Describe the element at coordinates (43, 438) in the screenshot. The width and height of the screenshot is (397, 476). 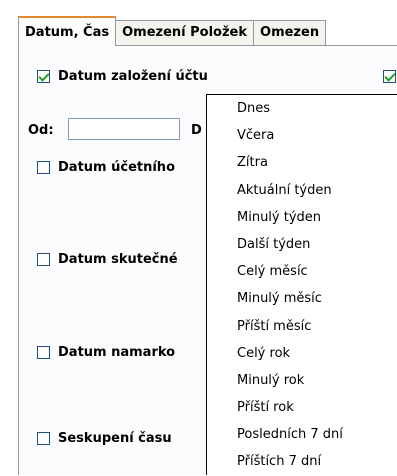
I see `seskupeni-casu-checkbox` at that location.